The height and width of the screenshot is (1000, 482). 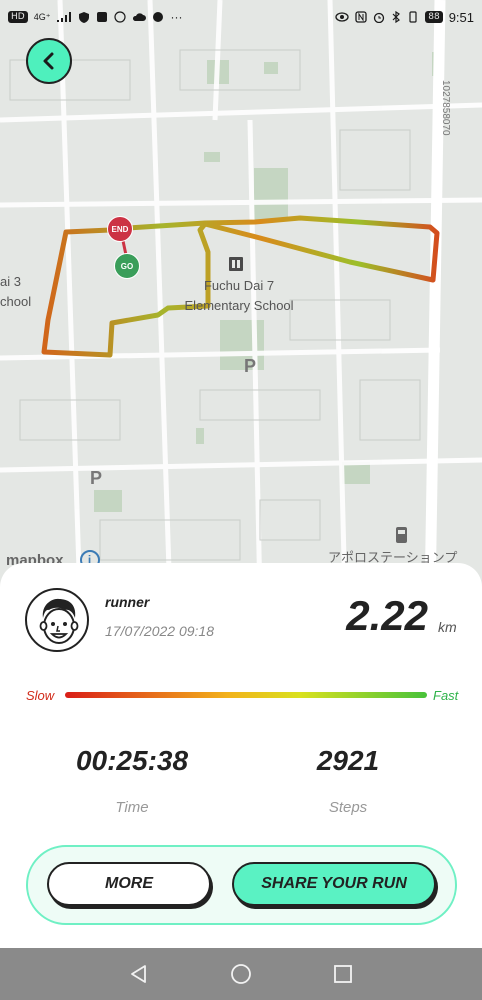 I want to click on back-button, so click(x=49, y=61).